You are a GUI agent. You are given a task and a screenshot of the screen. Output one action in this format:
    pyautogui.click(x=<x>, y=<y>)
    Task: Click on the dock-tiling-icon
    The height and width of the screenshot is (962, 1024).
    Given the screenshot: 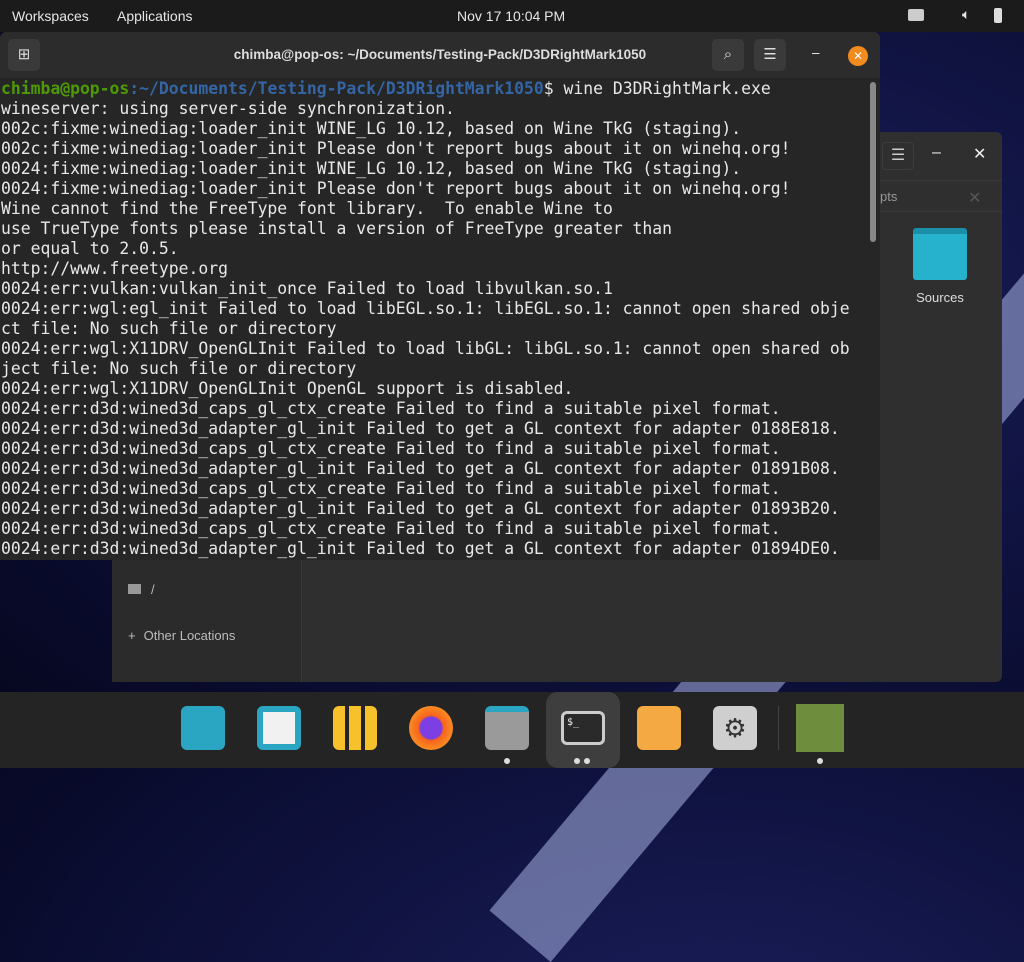 What is the action you would take?
    pyautogui.click(x=279, y=728)
    